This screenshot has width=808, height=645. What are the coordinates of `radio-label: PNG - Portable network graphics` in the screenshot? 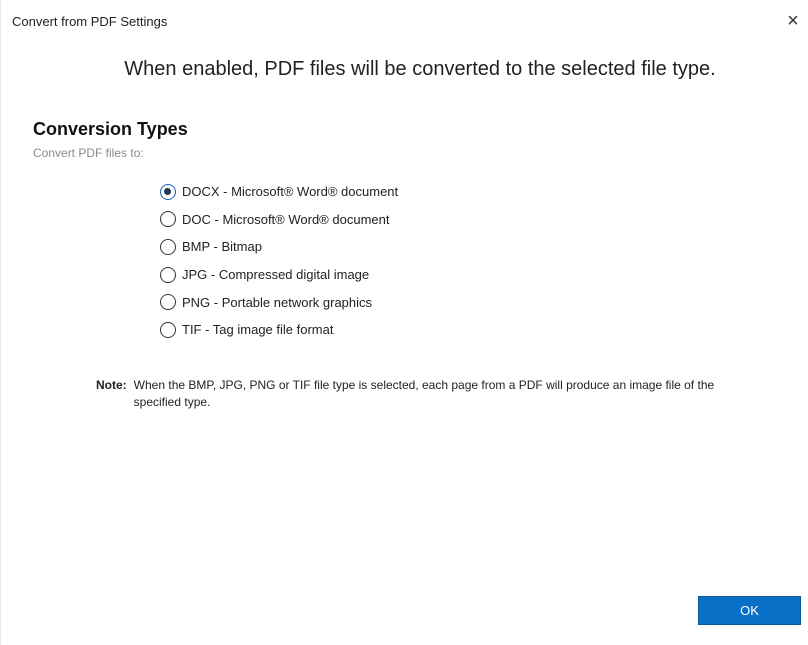 It's located at (277, 302).